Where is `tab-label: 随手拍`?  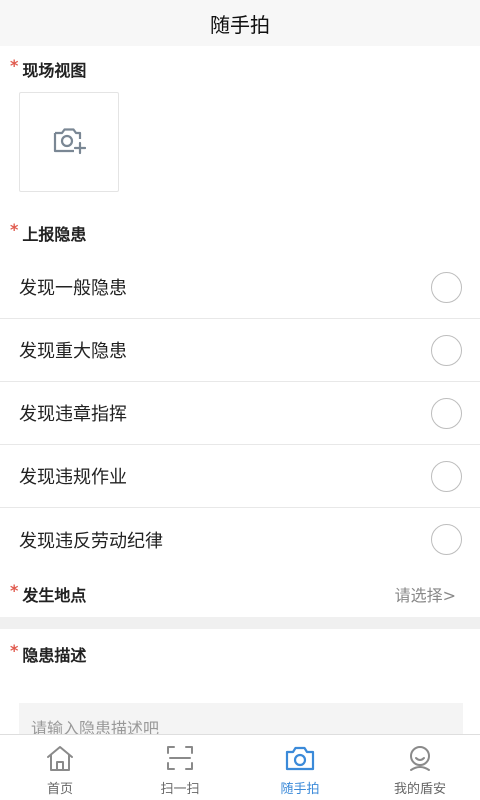 tab-label: 随手拍 is located at coordinates (300, 789).